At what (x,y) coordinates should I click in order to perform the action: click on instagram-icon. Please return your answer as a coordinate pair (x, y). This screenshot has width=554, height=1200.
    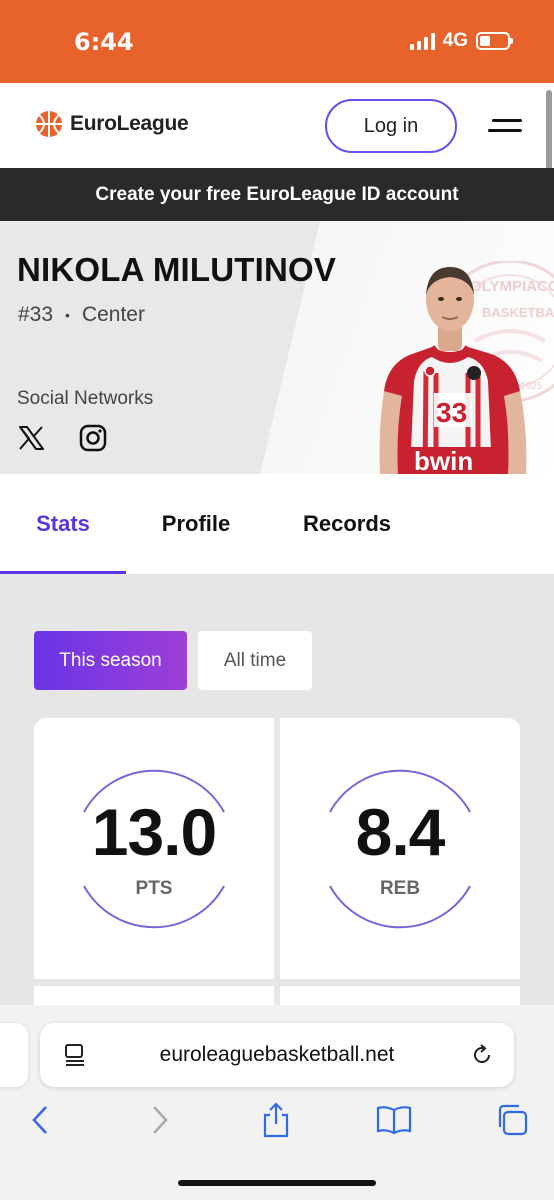
    Looking at the image, I should click on (93, 438).